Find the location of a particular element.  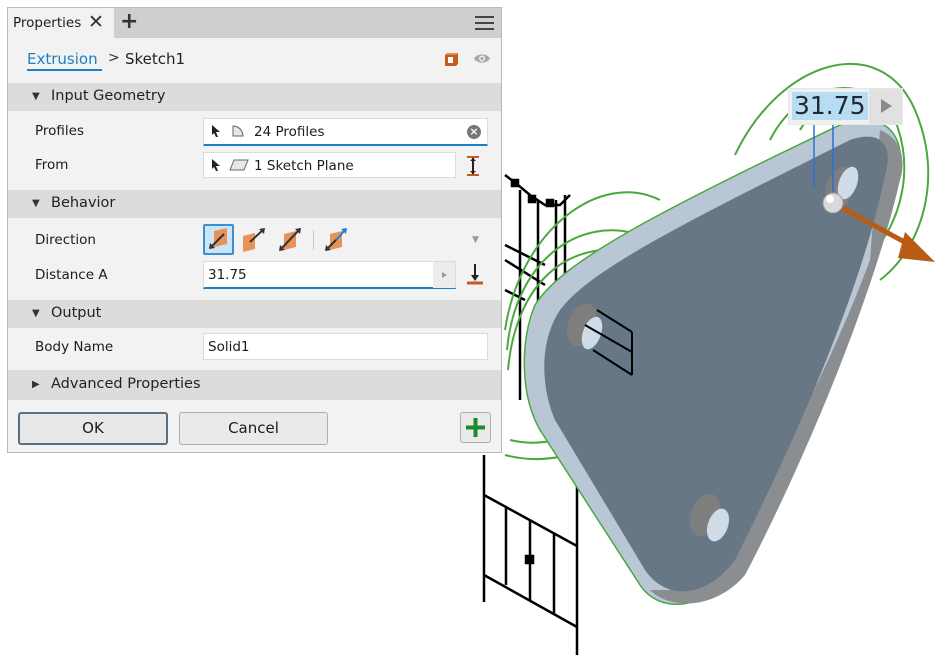

tab-properties: Properties ✕ is located at coordinates (61, 23).